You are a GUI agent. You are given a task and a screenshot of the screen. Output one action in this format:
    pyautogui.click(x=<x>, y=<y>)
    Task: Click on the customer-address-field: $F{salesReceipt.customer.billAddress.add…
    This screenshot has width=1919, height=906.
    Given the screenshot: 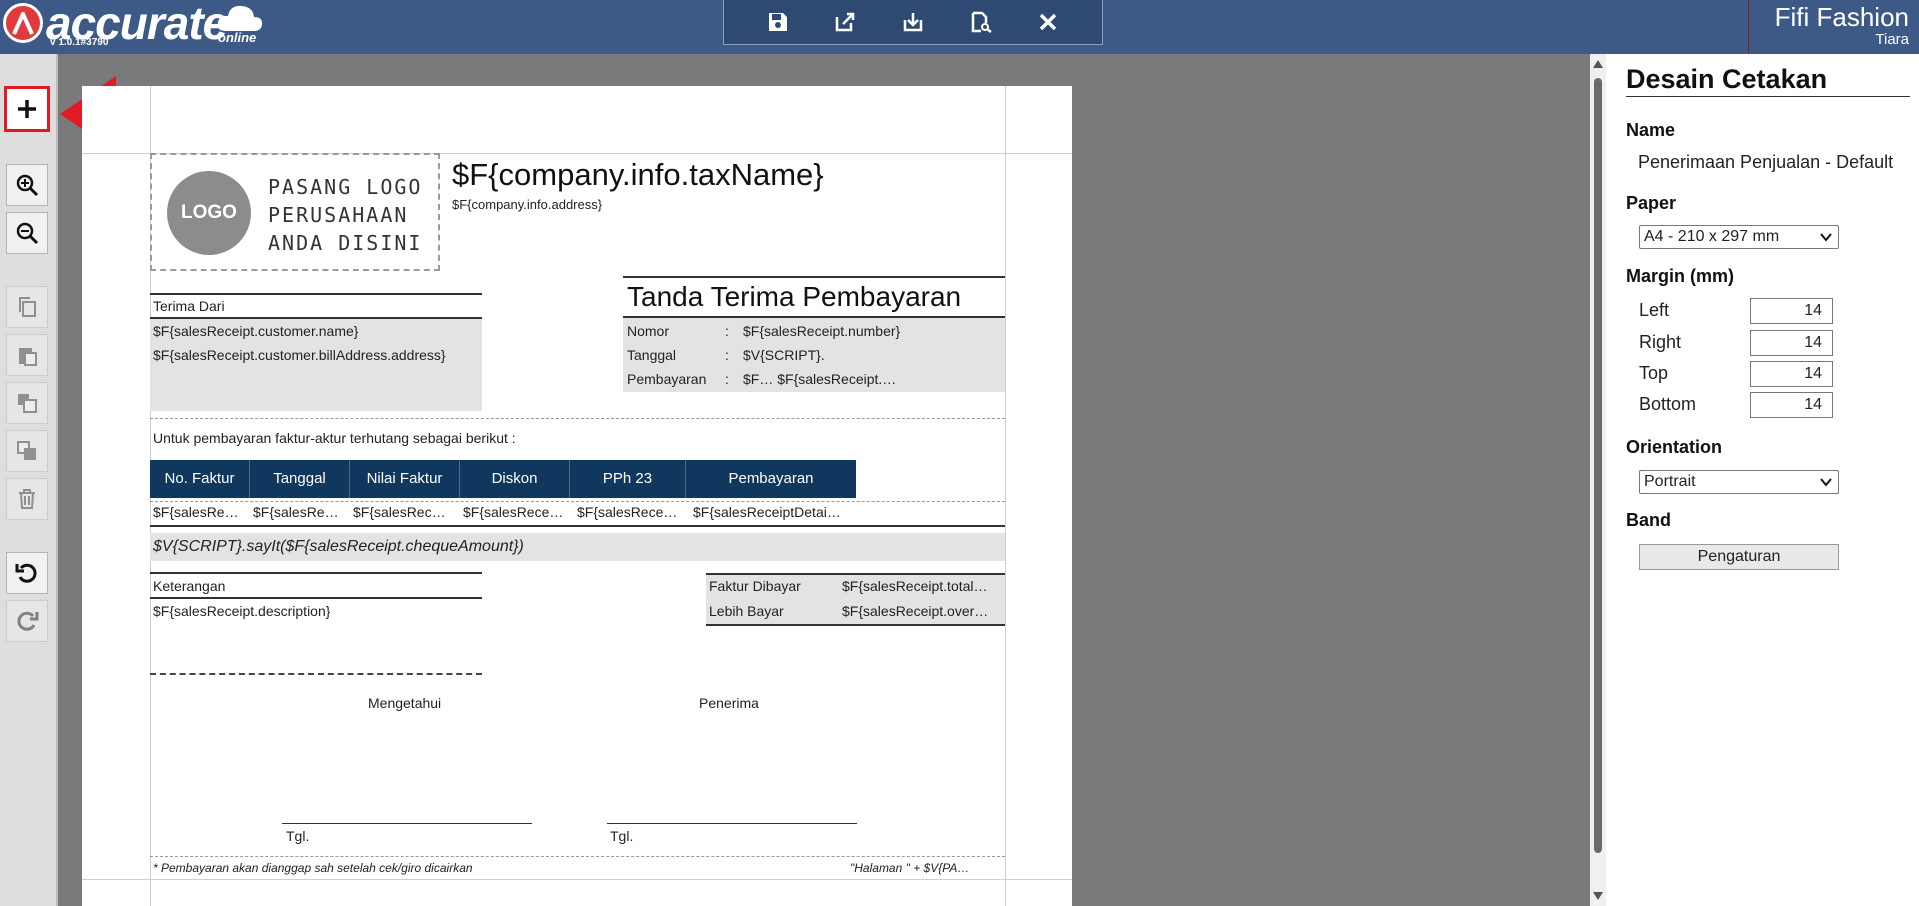 What is the action you would take?
    pyautogui.click(x=317, y=355)
    